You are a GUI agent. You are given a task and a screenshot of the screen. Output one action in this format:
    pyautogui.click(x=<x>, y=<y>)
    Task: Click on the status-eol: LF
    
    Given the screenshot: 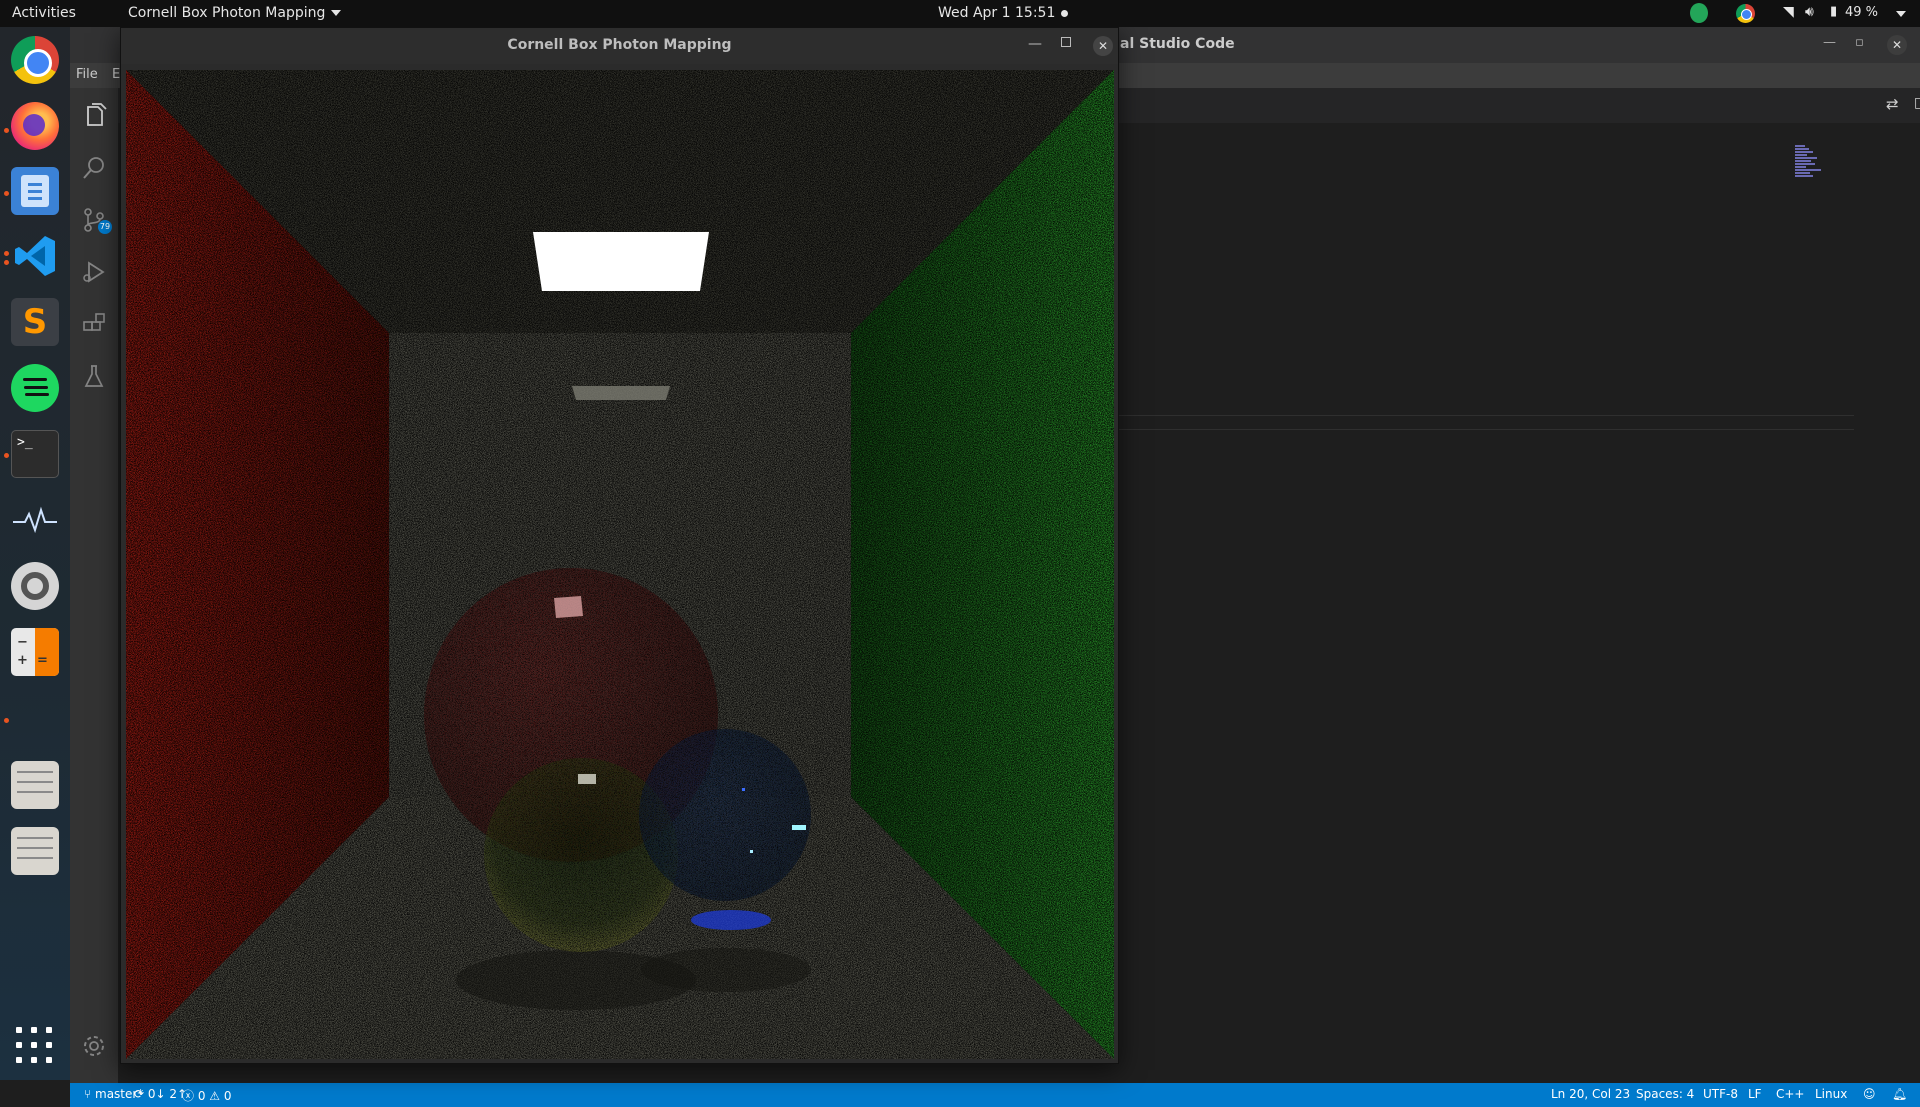 What is the action you would take?
    pyautogui.click(x=1755, y=1094)
    